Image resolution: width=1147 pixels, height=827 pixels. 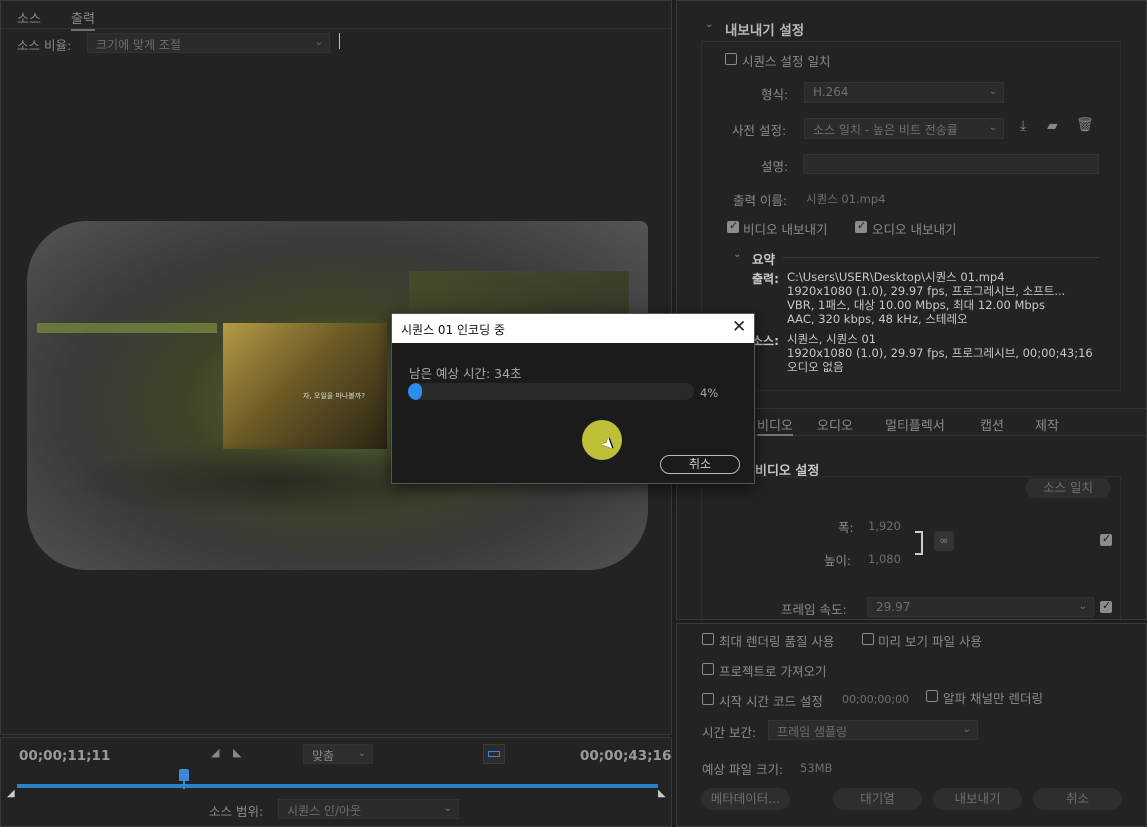 I want to click on export-video-checkbox, so click(x=733, y=226).